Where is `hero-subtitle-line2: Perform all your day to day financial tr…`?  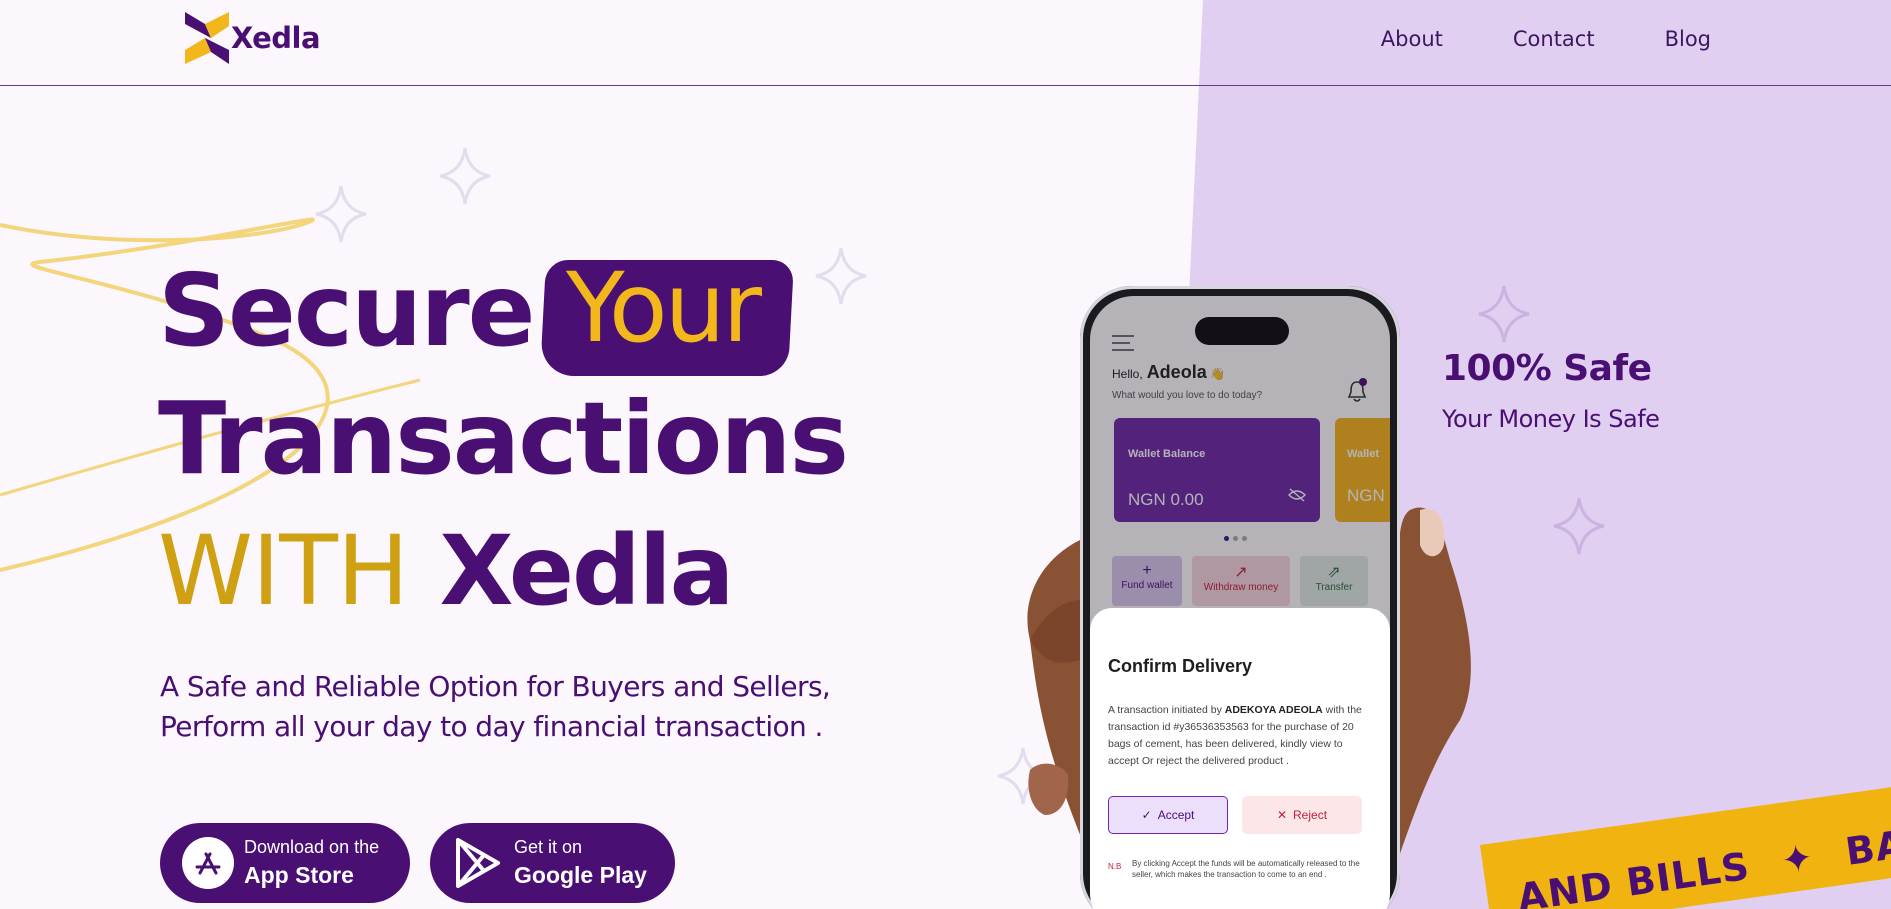
hero-subtitle-line2: Perform all your day to day financial tr… is located at coordinates (491, 726).